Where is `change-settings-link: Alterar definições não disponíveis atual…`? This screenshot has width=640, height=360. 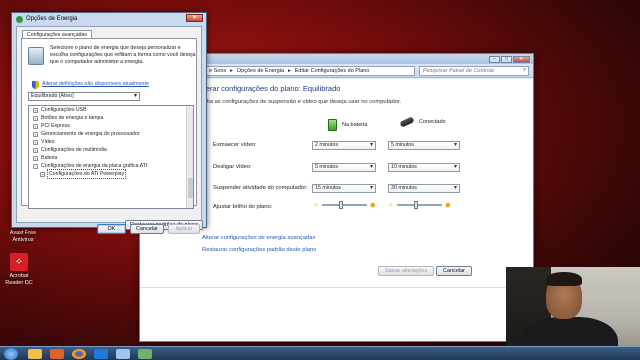 change-settings-link: Alterar definições não disponíveis atual… is located at coordinates (95, 84).